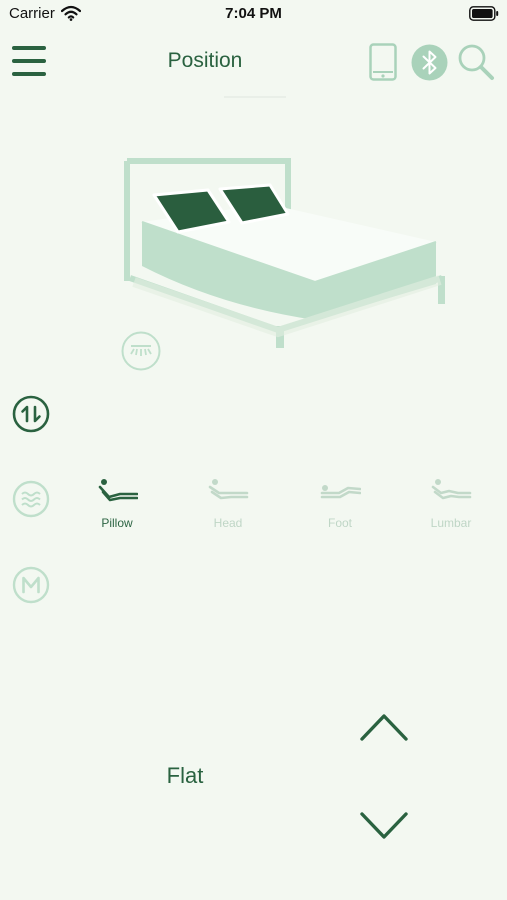 This screenshot has width=507, height=900. Describe the element at coordinates (29, 61) in the screenshot. I see `menu-icon` at that location.